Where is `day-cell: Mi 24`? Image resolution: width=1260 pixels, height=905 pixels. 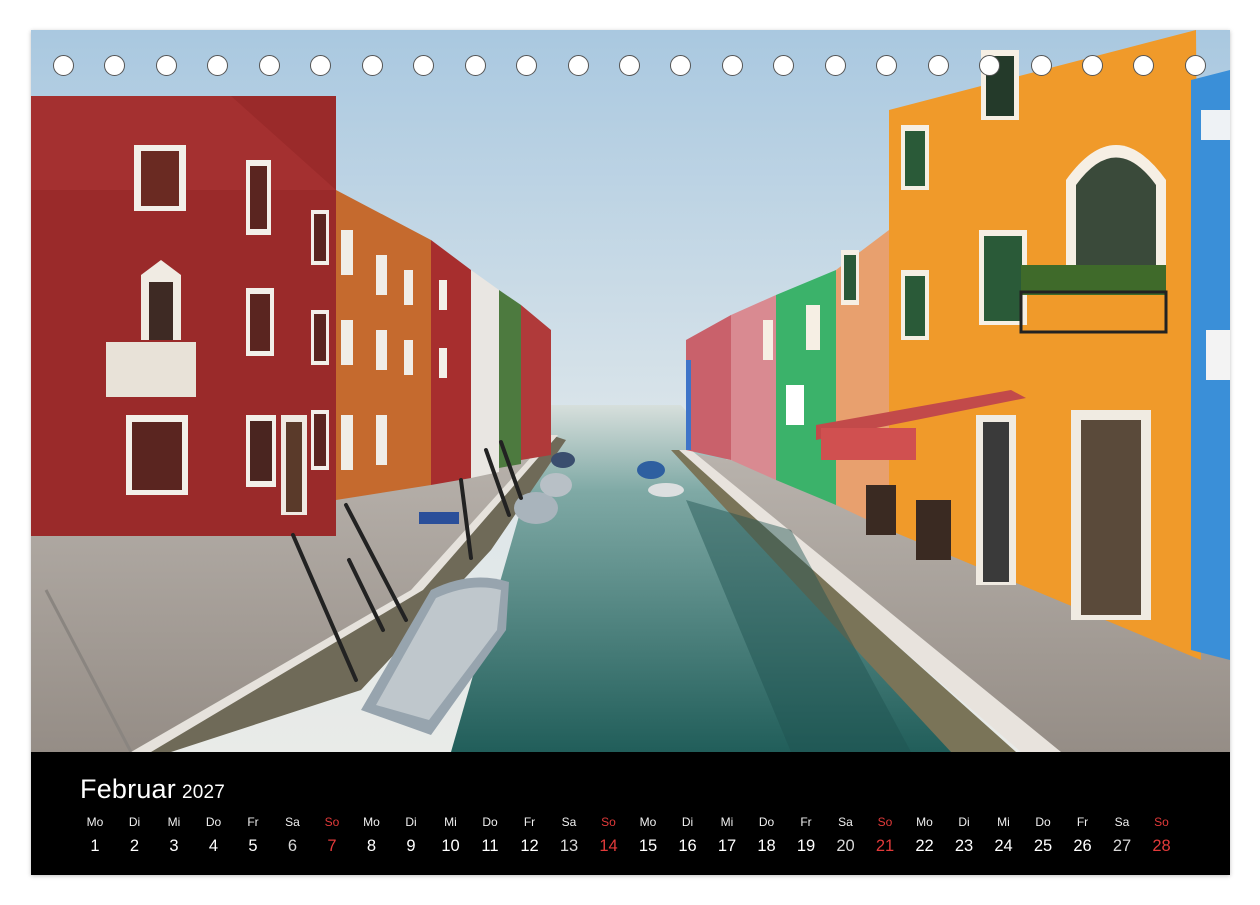
day-cell: Mi 24 is located at coordinates (1004, 835).